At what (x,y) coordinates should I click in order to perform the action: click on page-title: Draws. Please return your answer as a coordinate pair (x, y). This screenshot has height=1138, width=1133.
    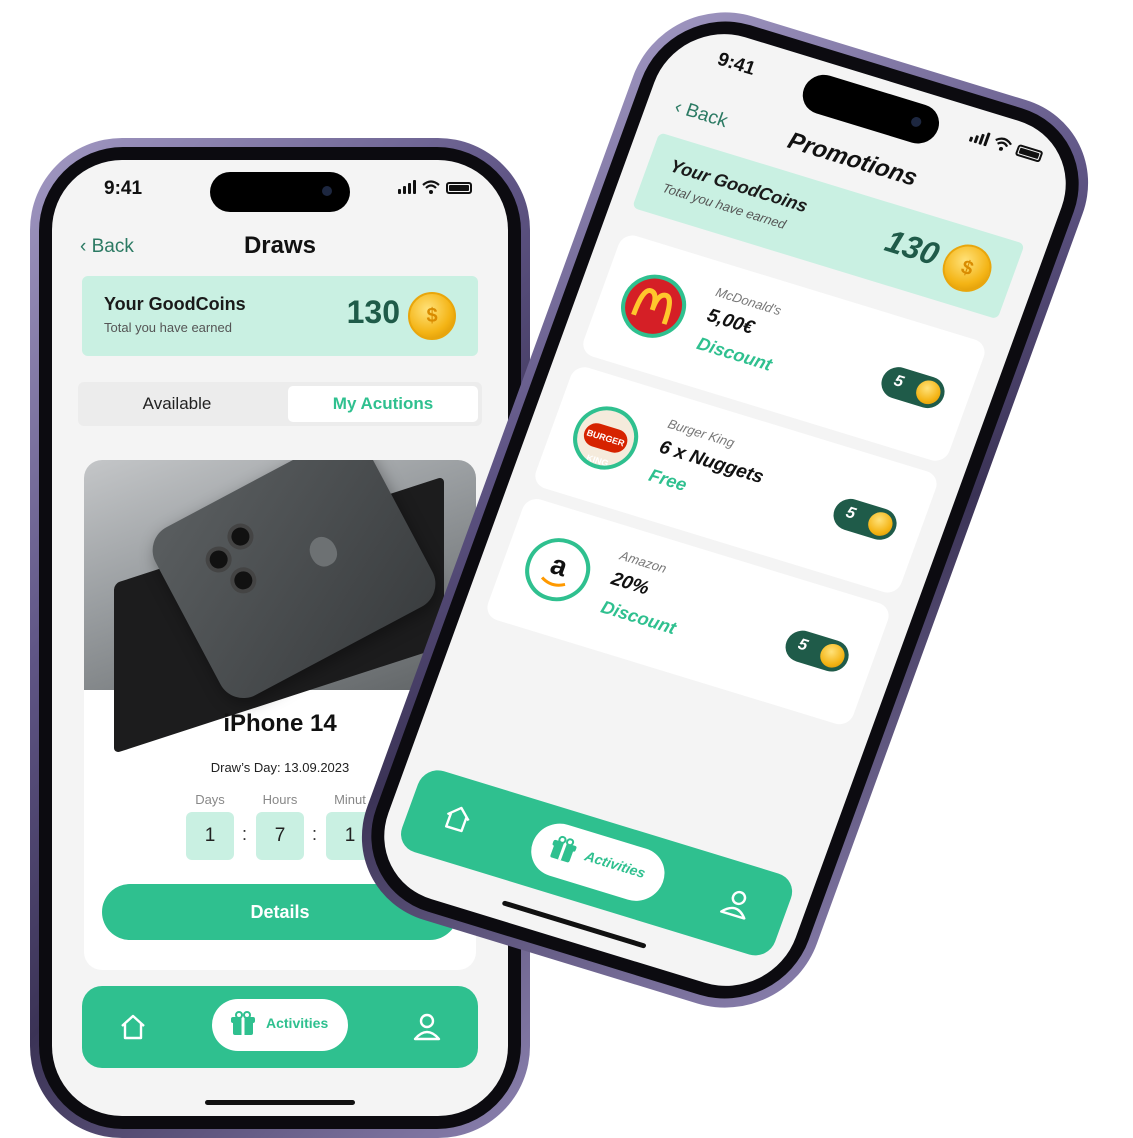
    Looking at the image, I should click on (280, 245).